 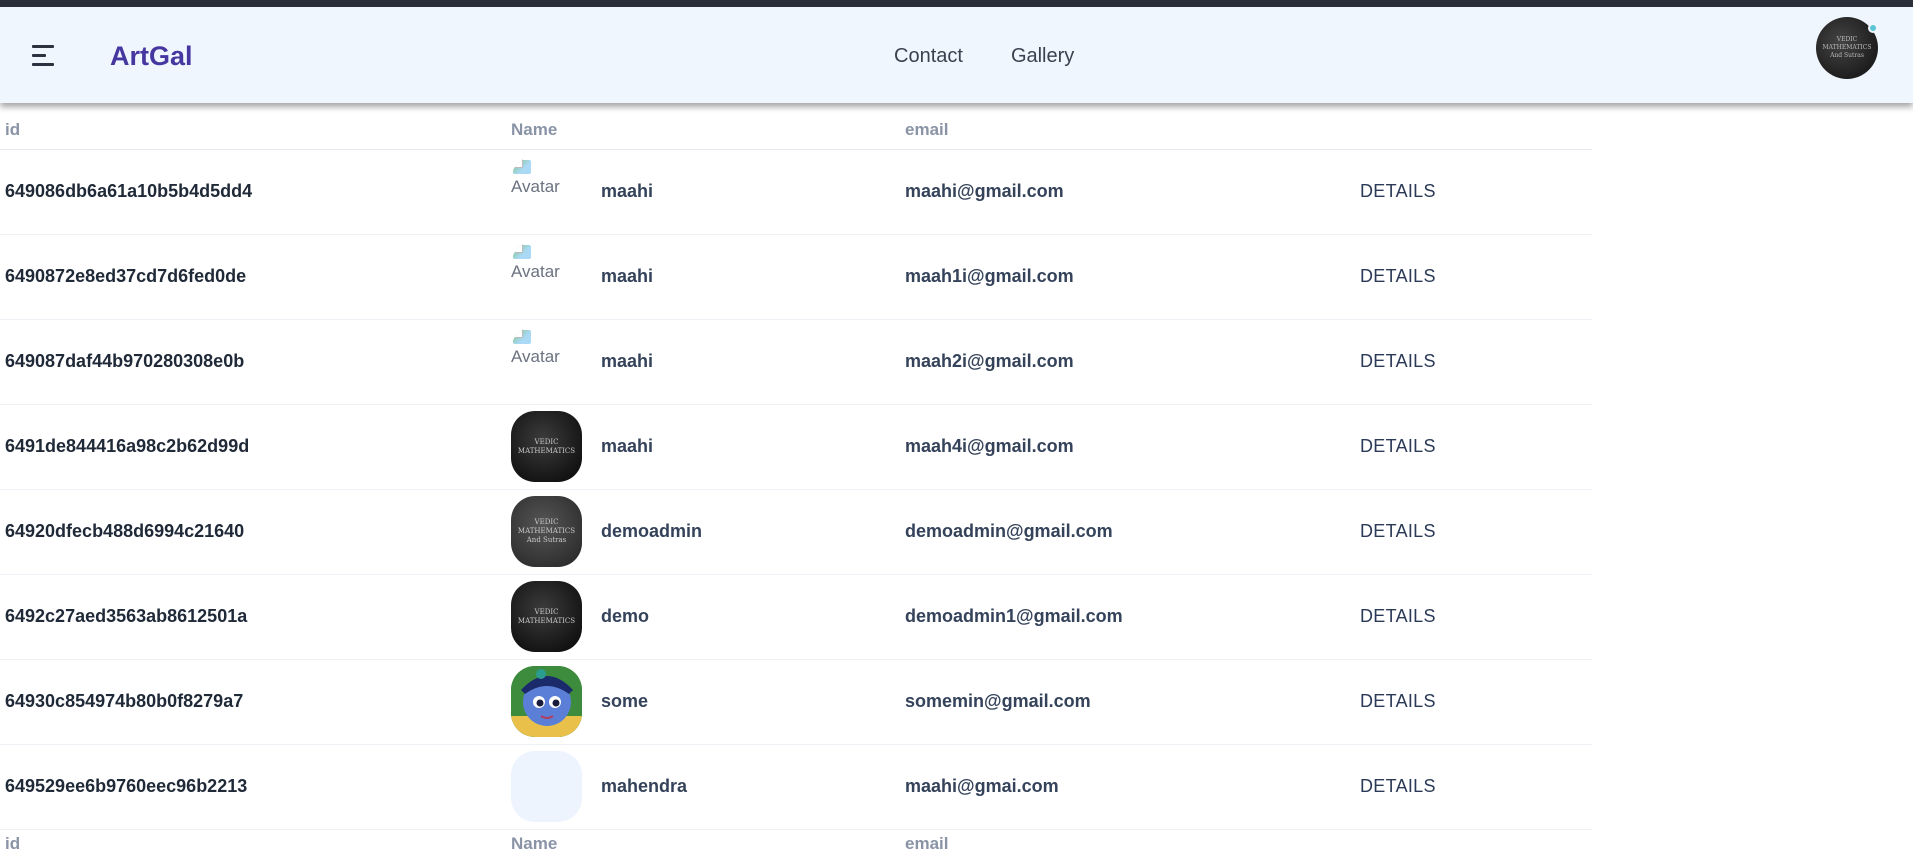 What do you see at coordinates (708, 787) in the screenshot?
I see `name-cell: mahendra` at bounding box center [708, 787].